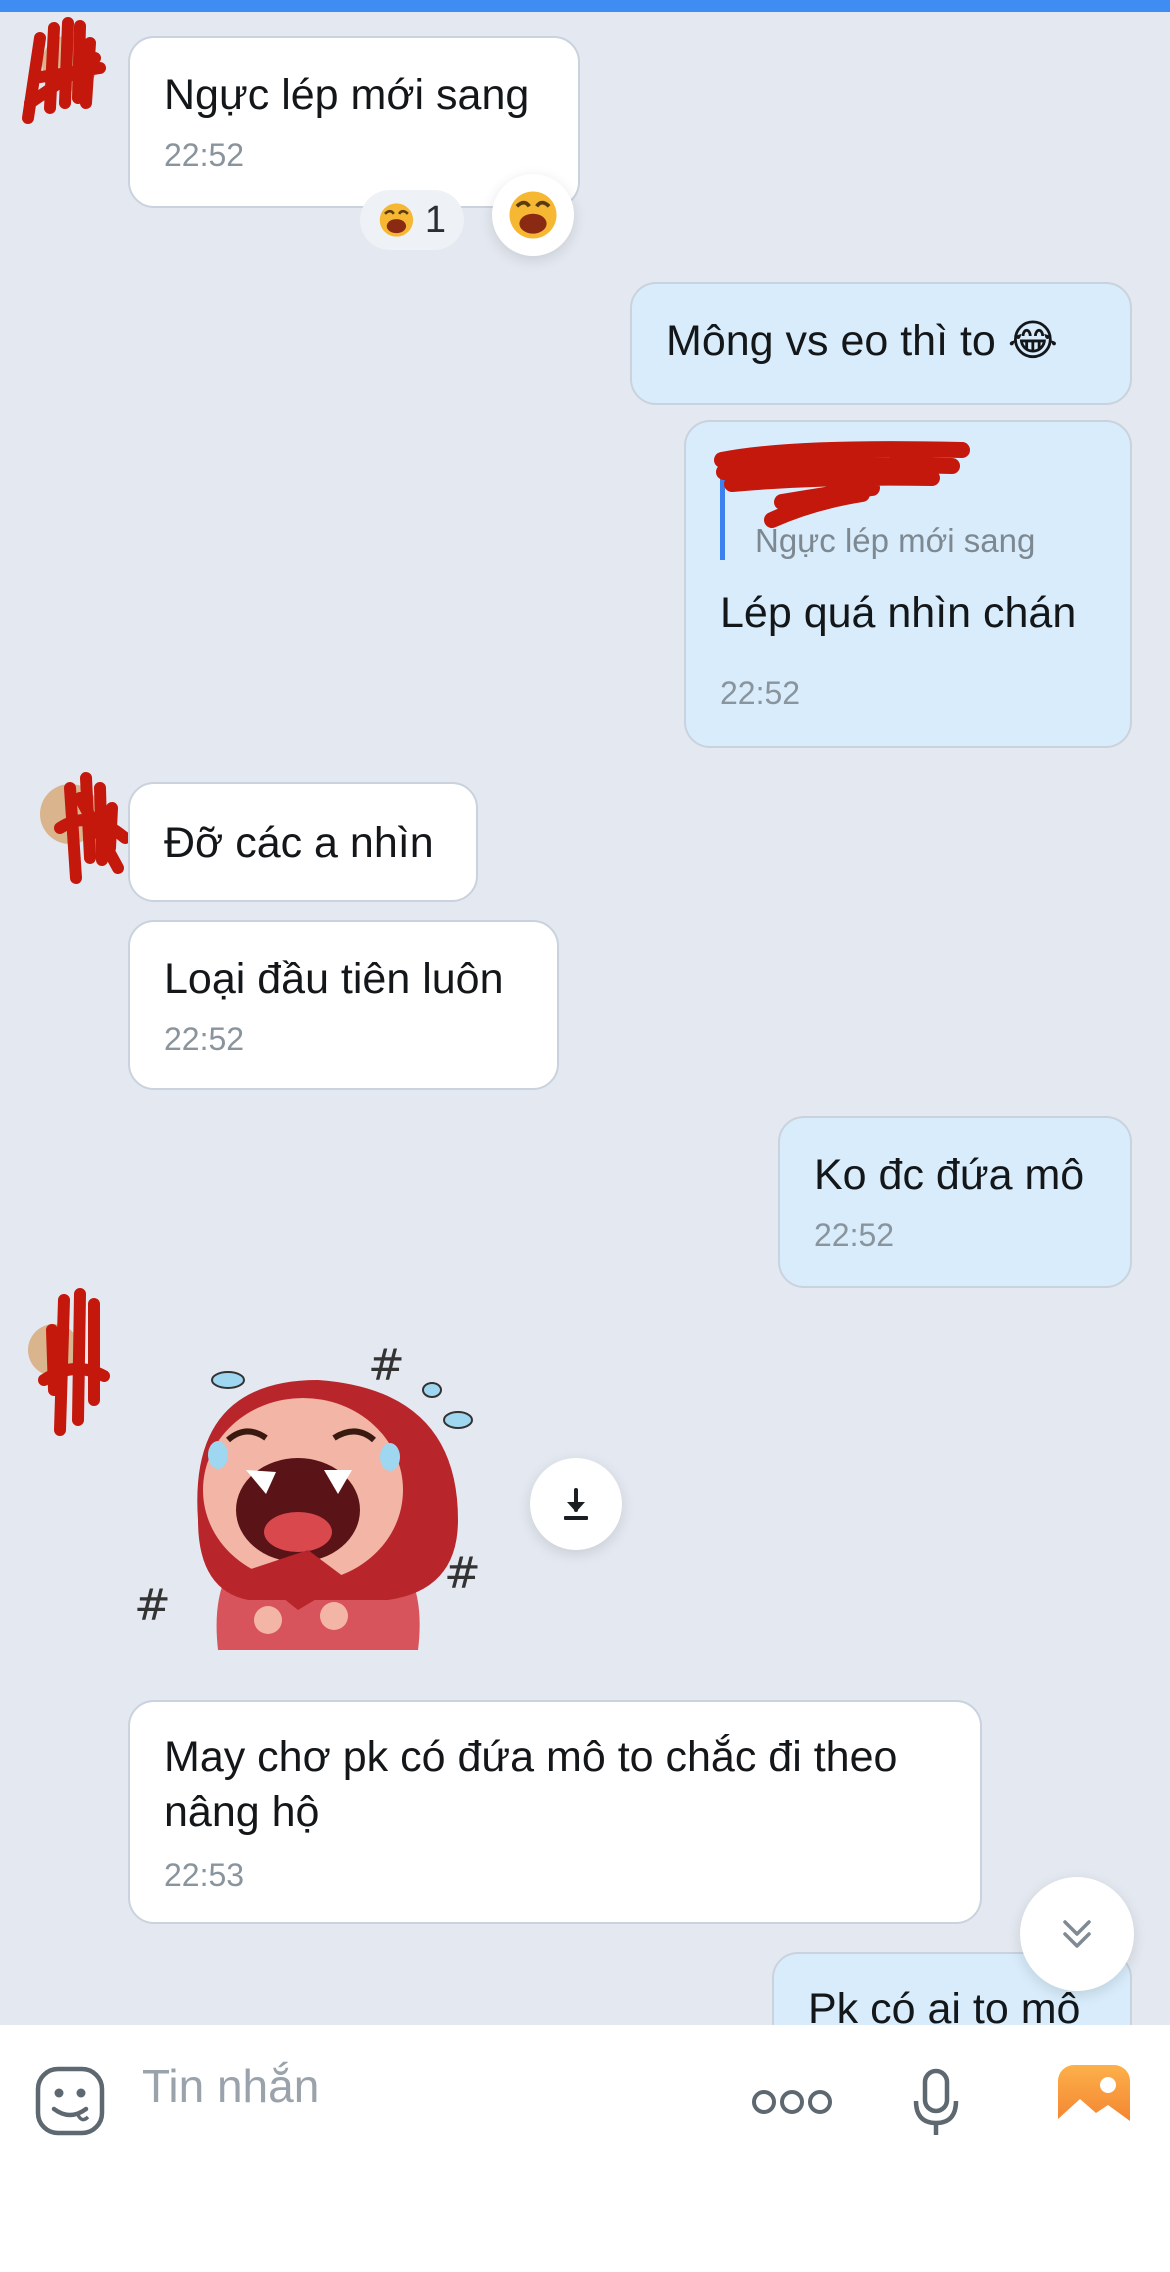 This screenshot has height=2272, width=1170. Describe the element at coordinates (955, 1202) in the screenshot. I see `message-bubble-m6: Ko đc đứa mô 22:52` at that location.